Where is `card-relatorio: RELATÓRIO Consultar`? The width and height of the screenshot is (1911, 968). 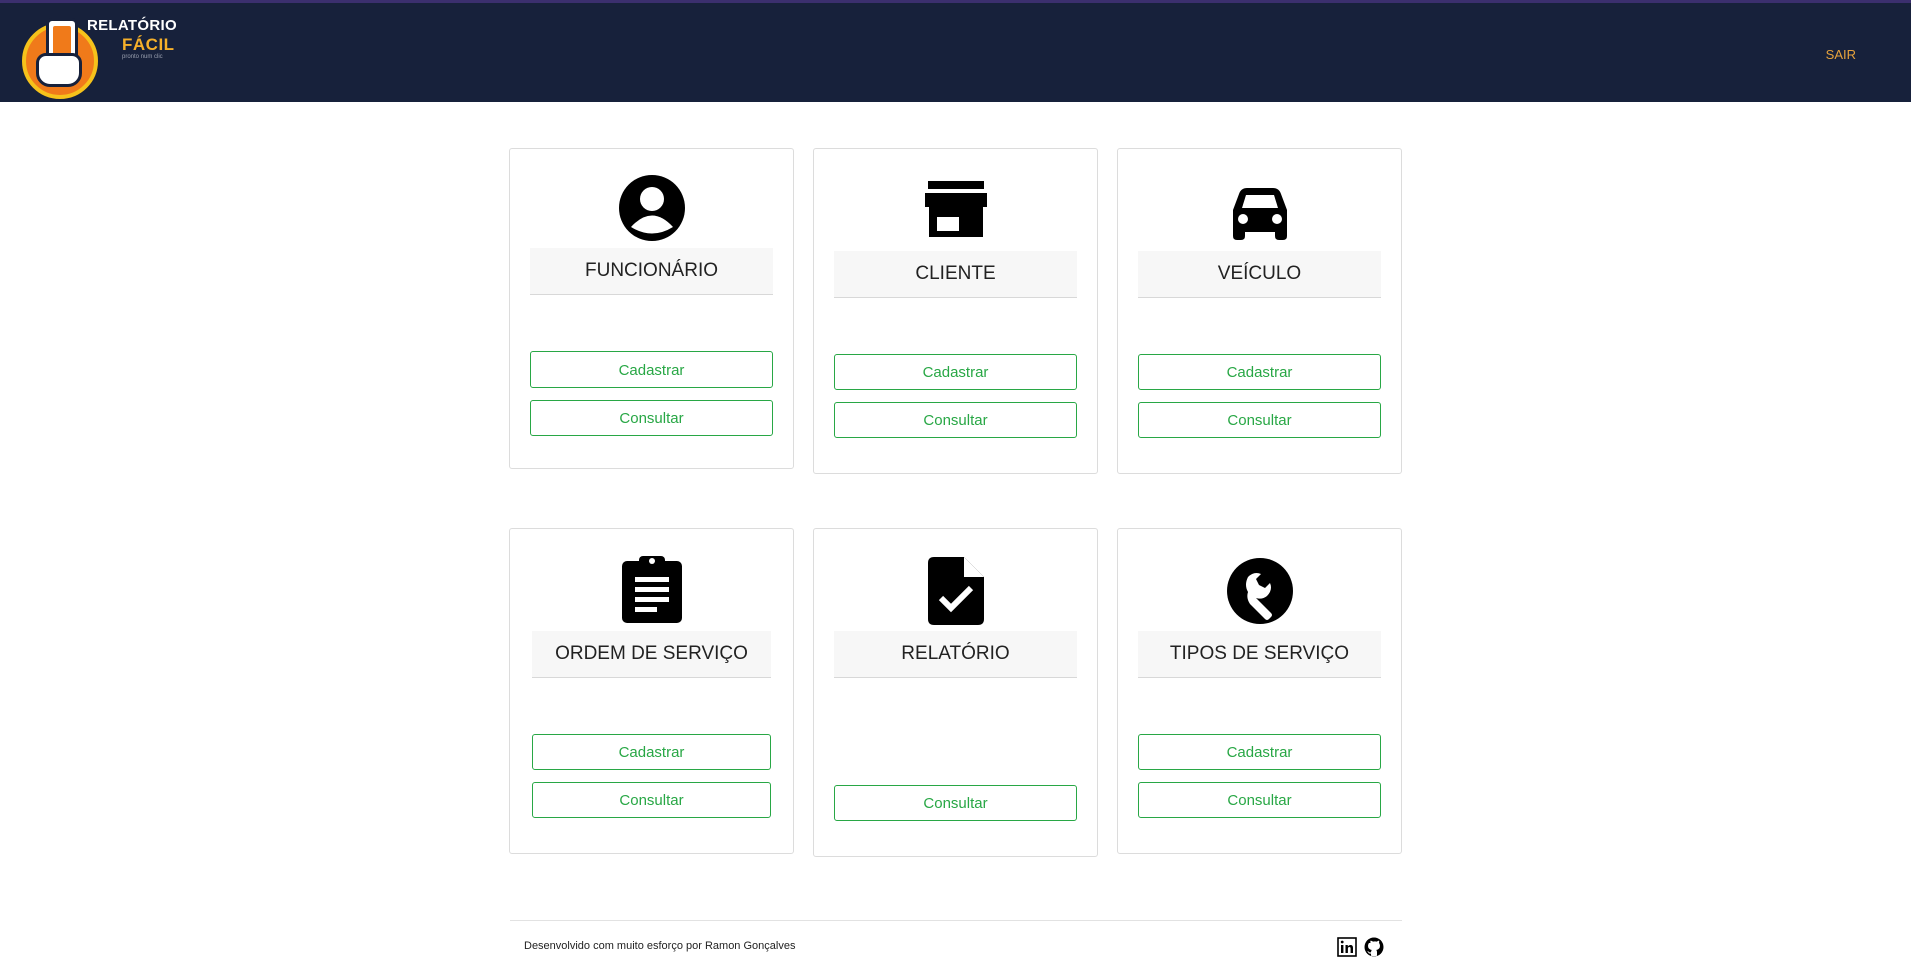
card-relatorio: RELATÓRIO Consultar is located at coordinates (955, 692).